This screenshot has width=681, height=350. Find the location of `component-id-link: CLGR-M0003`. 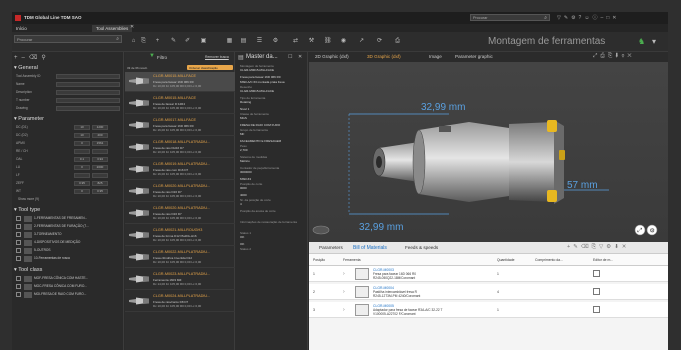

component-id-link: CLGR-M0003 is located at coordinates (383, 270).